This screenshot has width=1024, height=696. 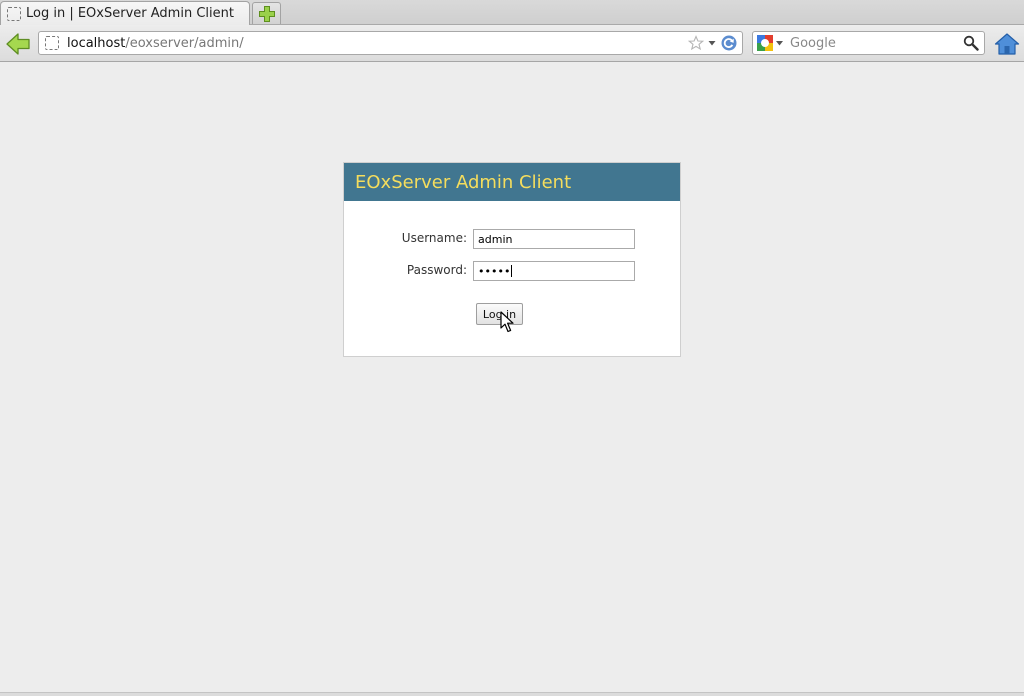 I want to click on search-engine-selector, so click(x=770, y=43).